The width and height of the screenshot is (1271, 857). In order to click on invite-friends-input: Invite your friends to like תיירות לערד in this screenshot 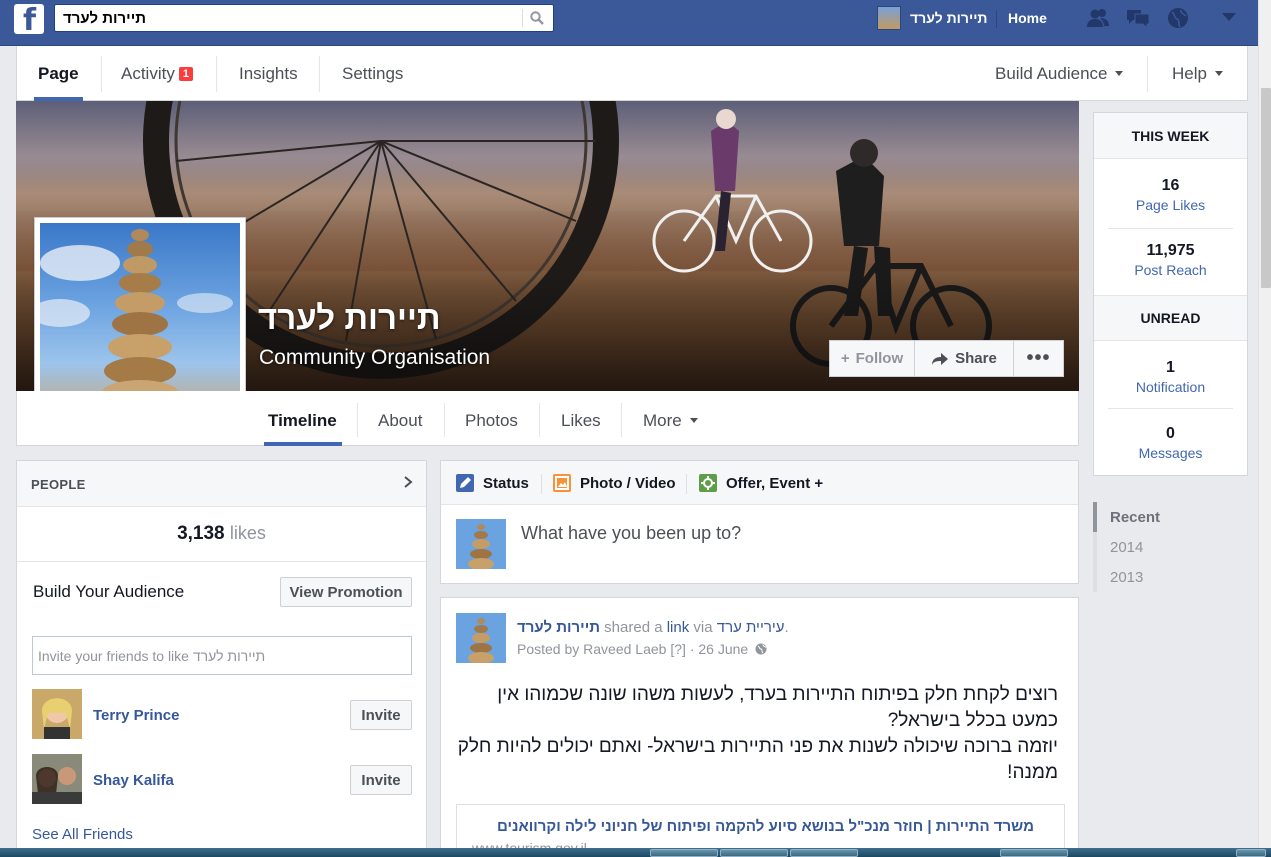, I will do `click(222, 655)`.